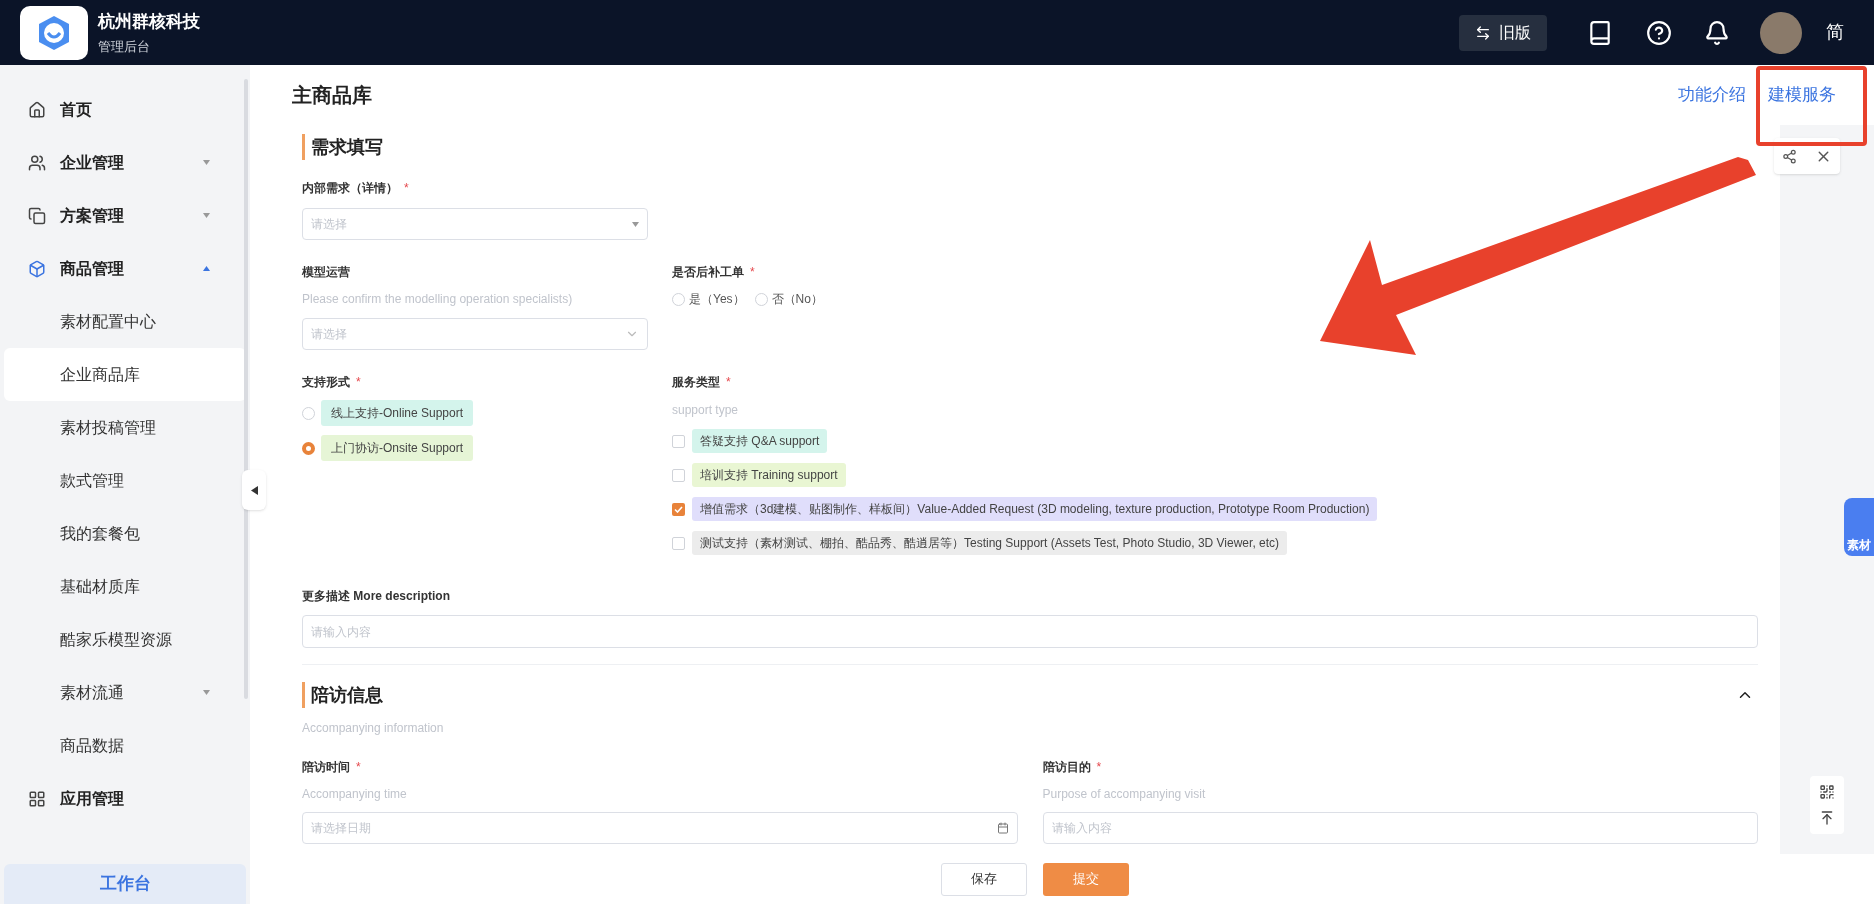 The image size is (1874, 904). Describe the element at coordinates (1124, 794) in the screenshot. I see `field-hint: Purpose of accompanying visit` at that location.